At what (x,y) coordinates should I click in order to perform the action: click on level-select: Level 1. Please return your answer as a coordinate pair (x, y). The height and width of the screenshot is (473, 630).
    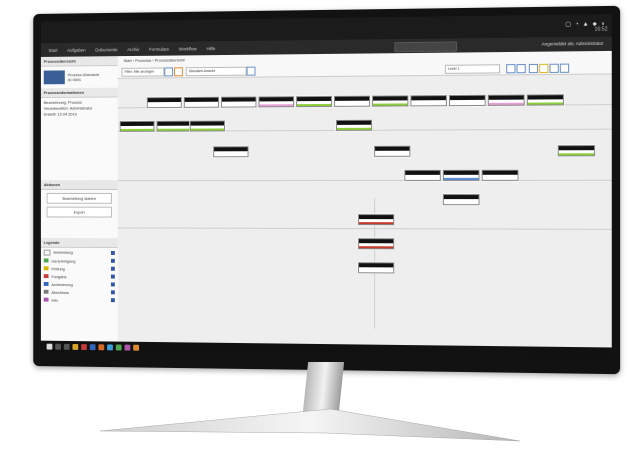
    Looking at the image, I should click on (472, 69).